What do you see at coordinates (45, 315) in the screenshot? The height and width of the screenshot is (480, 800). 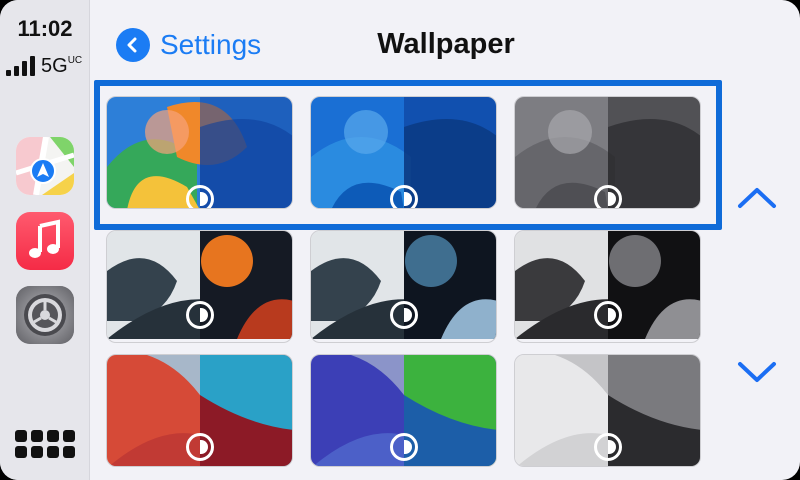 I see `settings-icon` at bounding box center [45, 315].